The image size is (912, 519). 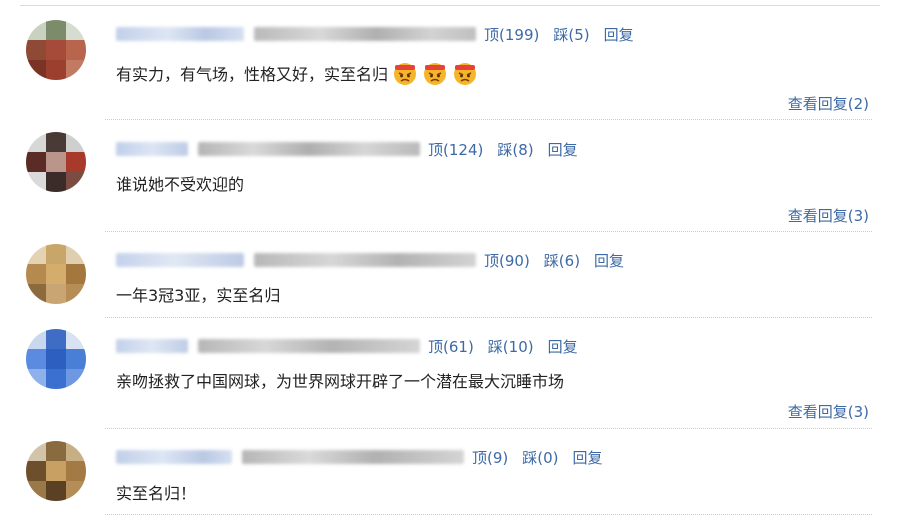 I want to click on comment-body: 实至名归！, so click(x=156, y=492).